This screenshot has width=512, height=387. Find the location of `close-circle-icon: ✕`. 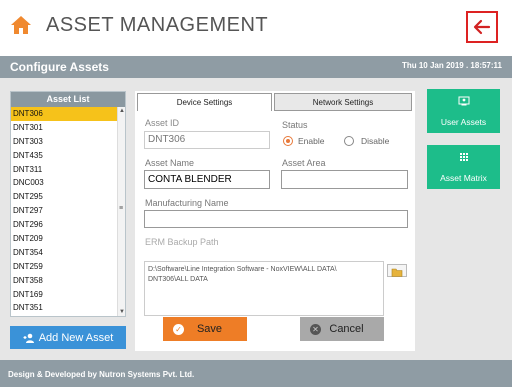

close-circle-icon: ✕ is located at coordinates (315, 329).